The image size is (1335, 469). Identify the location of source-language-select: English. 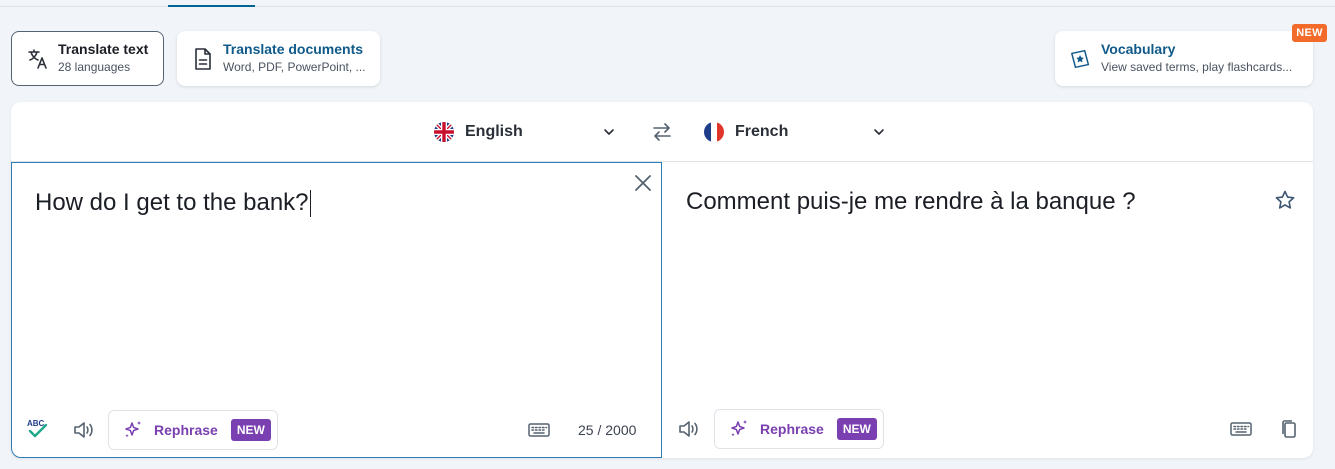
(525, 132).